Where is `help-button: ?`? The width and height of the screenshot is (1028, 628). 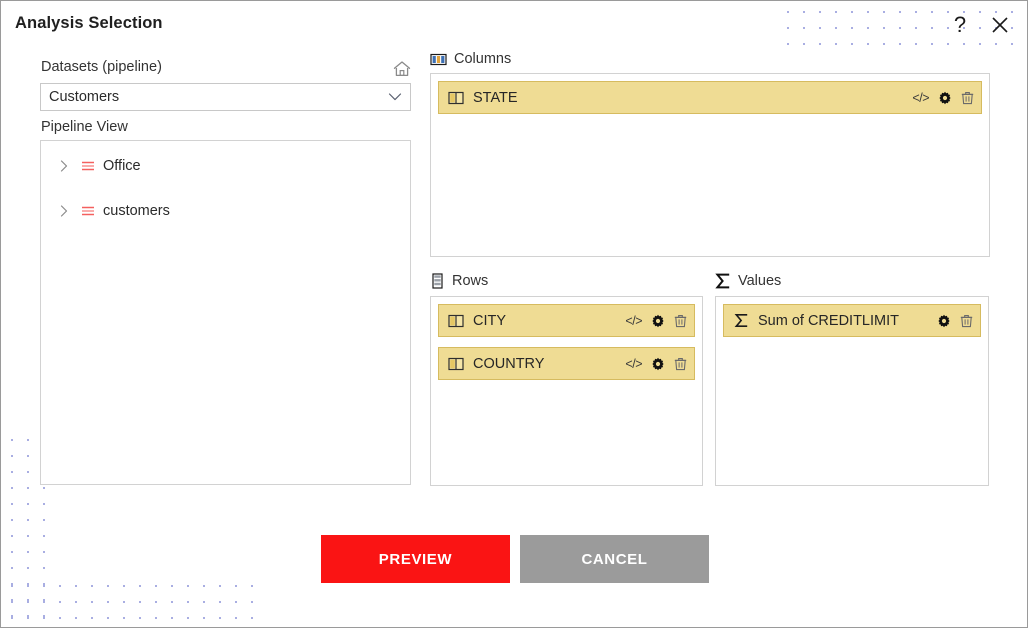
help-button: ? is located at coordinates (960, 25).